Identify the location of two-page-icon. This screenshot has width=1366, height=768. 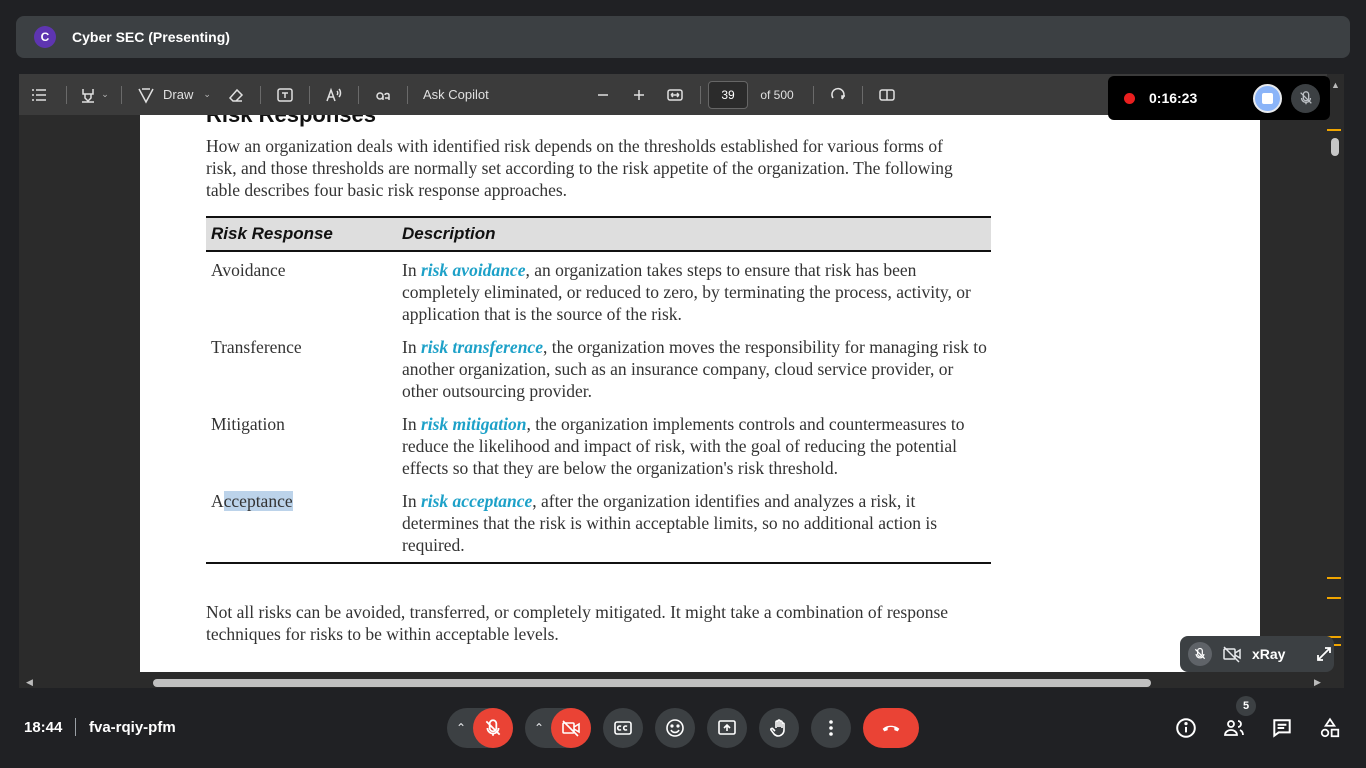
(887, 94).